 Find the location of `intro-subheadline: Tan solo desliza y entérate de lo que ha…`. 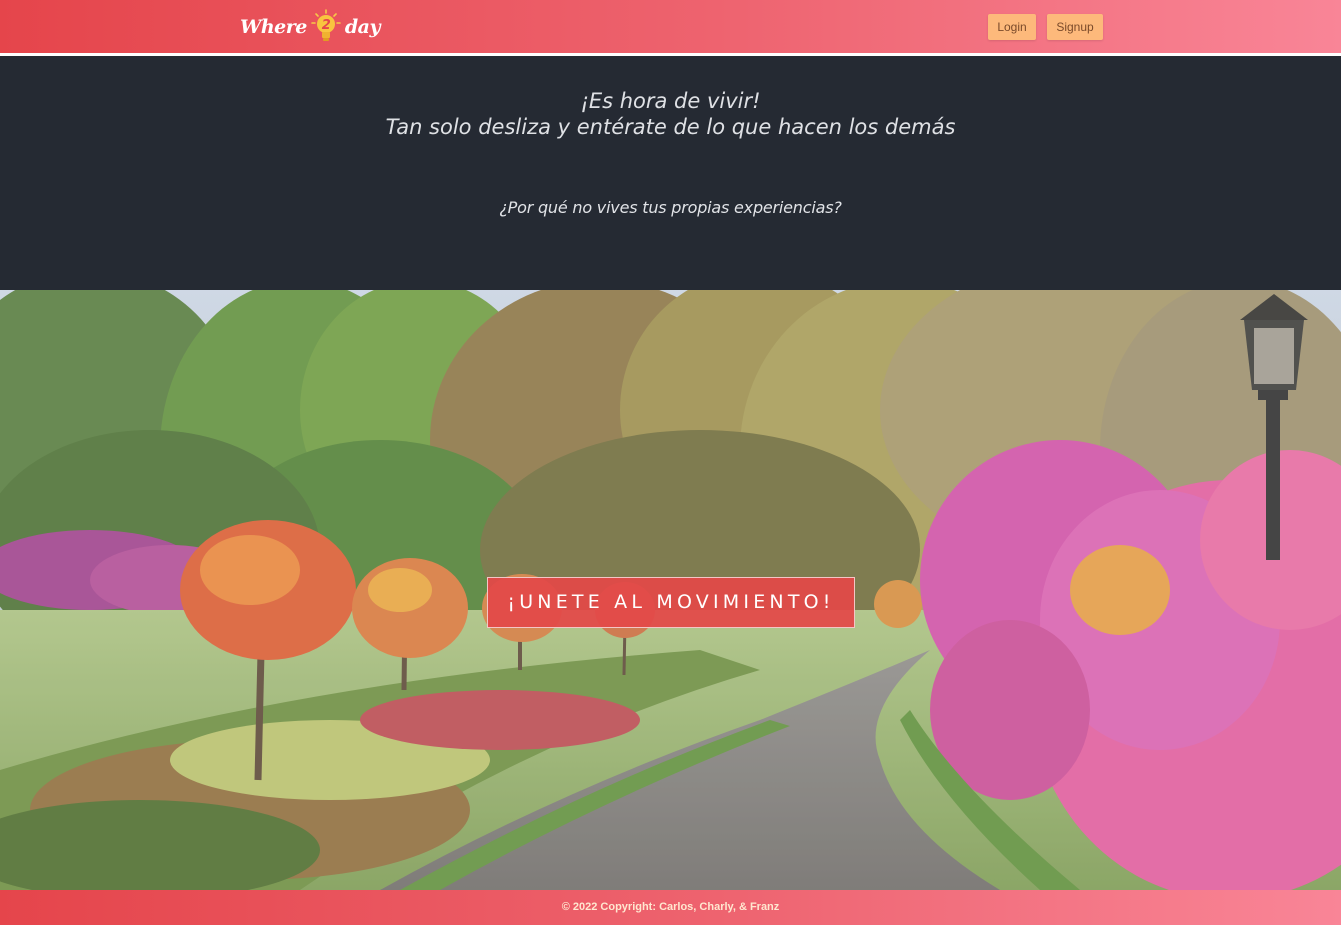

intro-subheadline: Tan solo desliza y entérate de lo que ha… is located at coordinates (670, 127).